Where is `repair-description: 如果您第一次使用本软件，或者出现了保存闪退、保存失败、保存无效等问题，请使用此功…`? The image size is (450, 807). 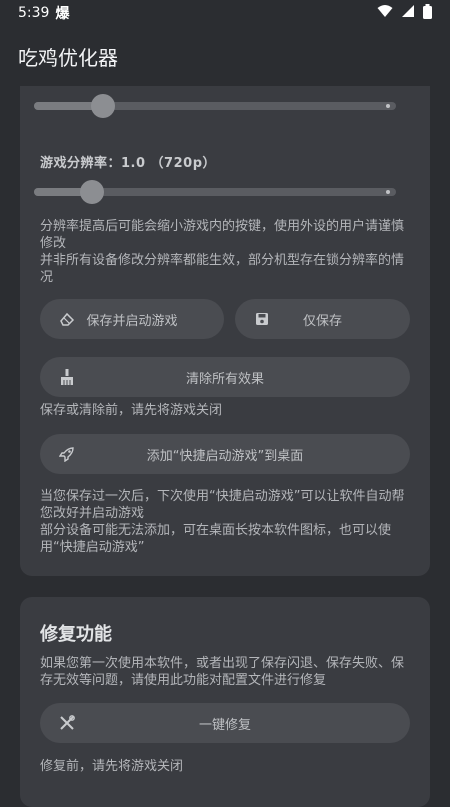
repair-description: 如果您第一次使用本软件，或者出现了保存闪退、保存失败、保存无效等问题，请使用此功… is located at coordinates (222, 672).